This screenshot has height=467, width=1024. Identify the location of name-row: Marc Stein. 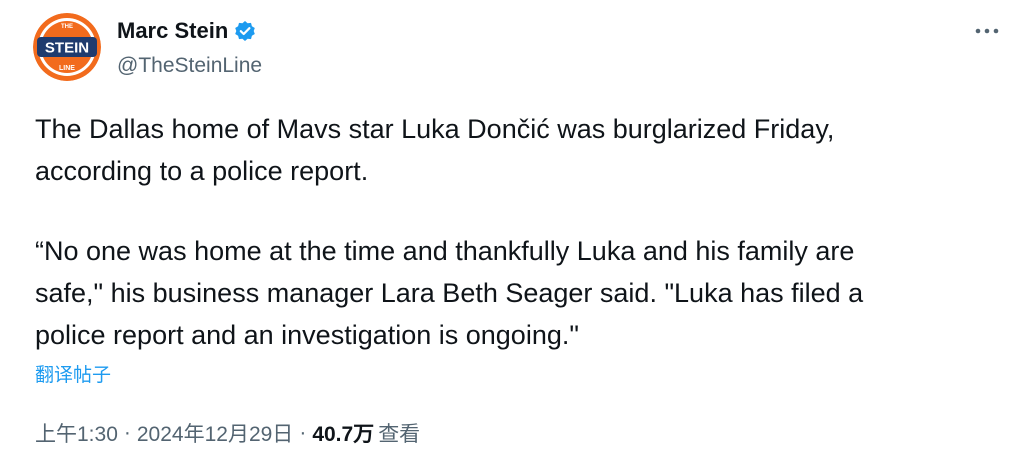
(189, 31).